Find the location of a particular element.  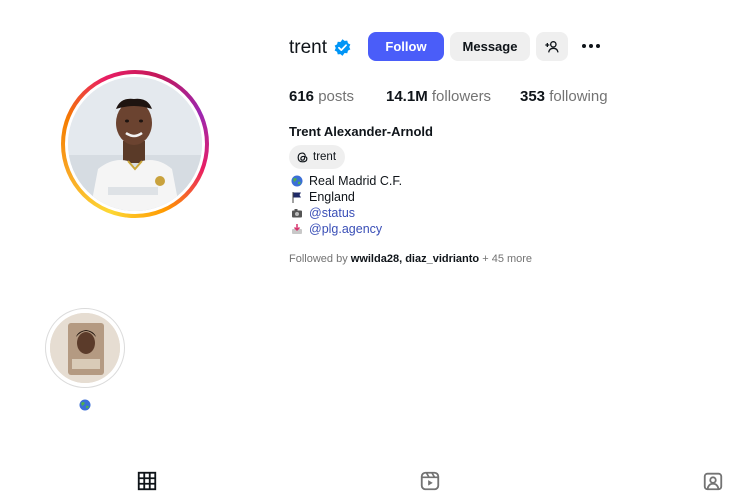

avatar-illustration is located at coordinates (135, 144).